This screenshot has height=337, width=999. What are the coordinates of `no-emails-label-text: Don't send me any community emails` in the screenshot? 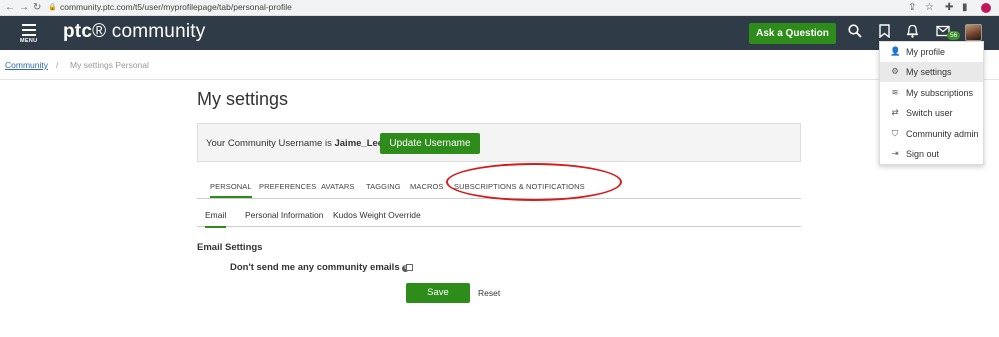 It's located at (315, 267).